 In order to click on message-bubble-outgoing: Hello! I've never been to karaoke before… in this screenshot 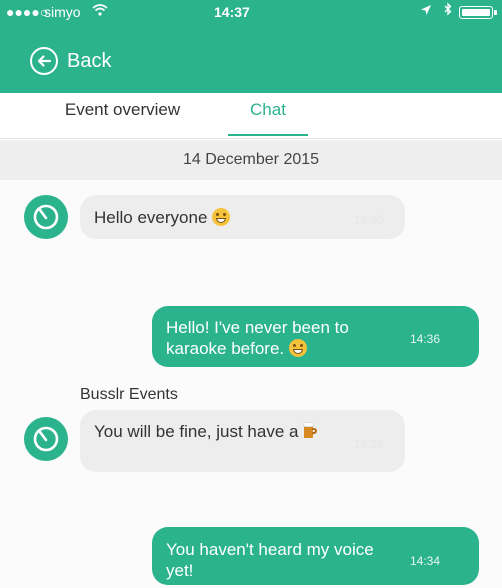, I will do `click(315, 336)`.